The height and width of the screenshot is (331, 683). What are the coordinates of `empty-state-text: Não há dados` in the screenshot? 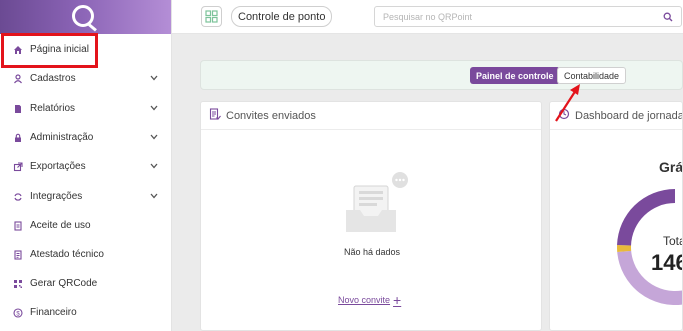 It's located at (372, 252).